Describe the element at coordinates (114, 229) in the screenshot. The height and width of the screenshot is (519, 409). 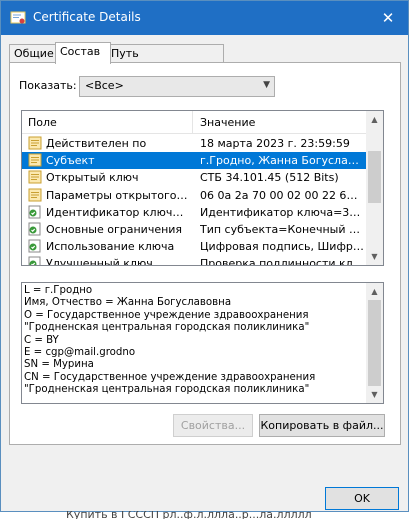
I see `row-field-name: Основные ограничения` at that location.